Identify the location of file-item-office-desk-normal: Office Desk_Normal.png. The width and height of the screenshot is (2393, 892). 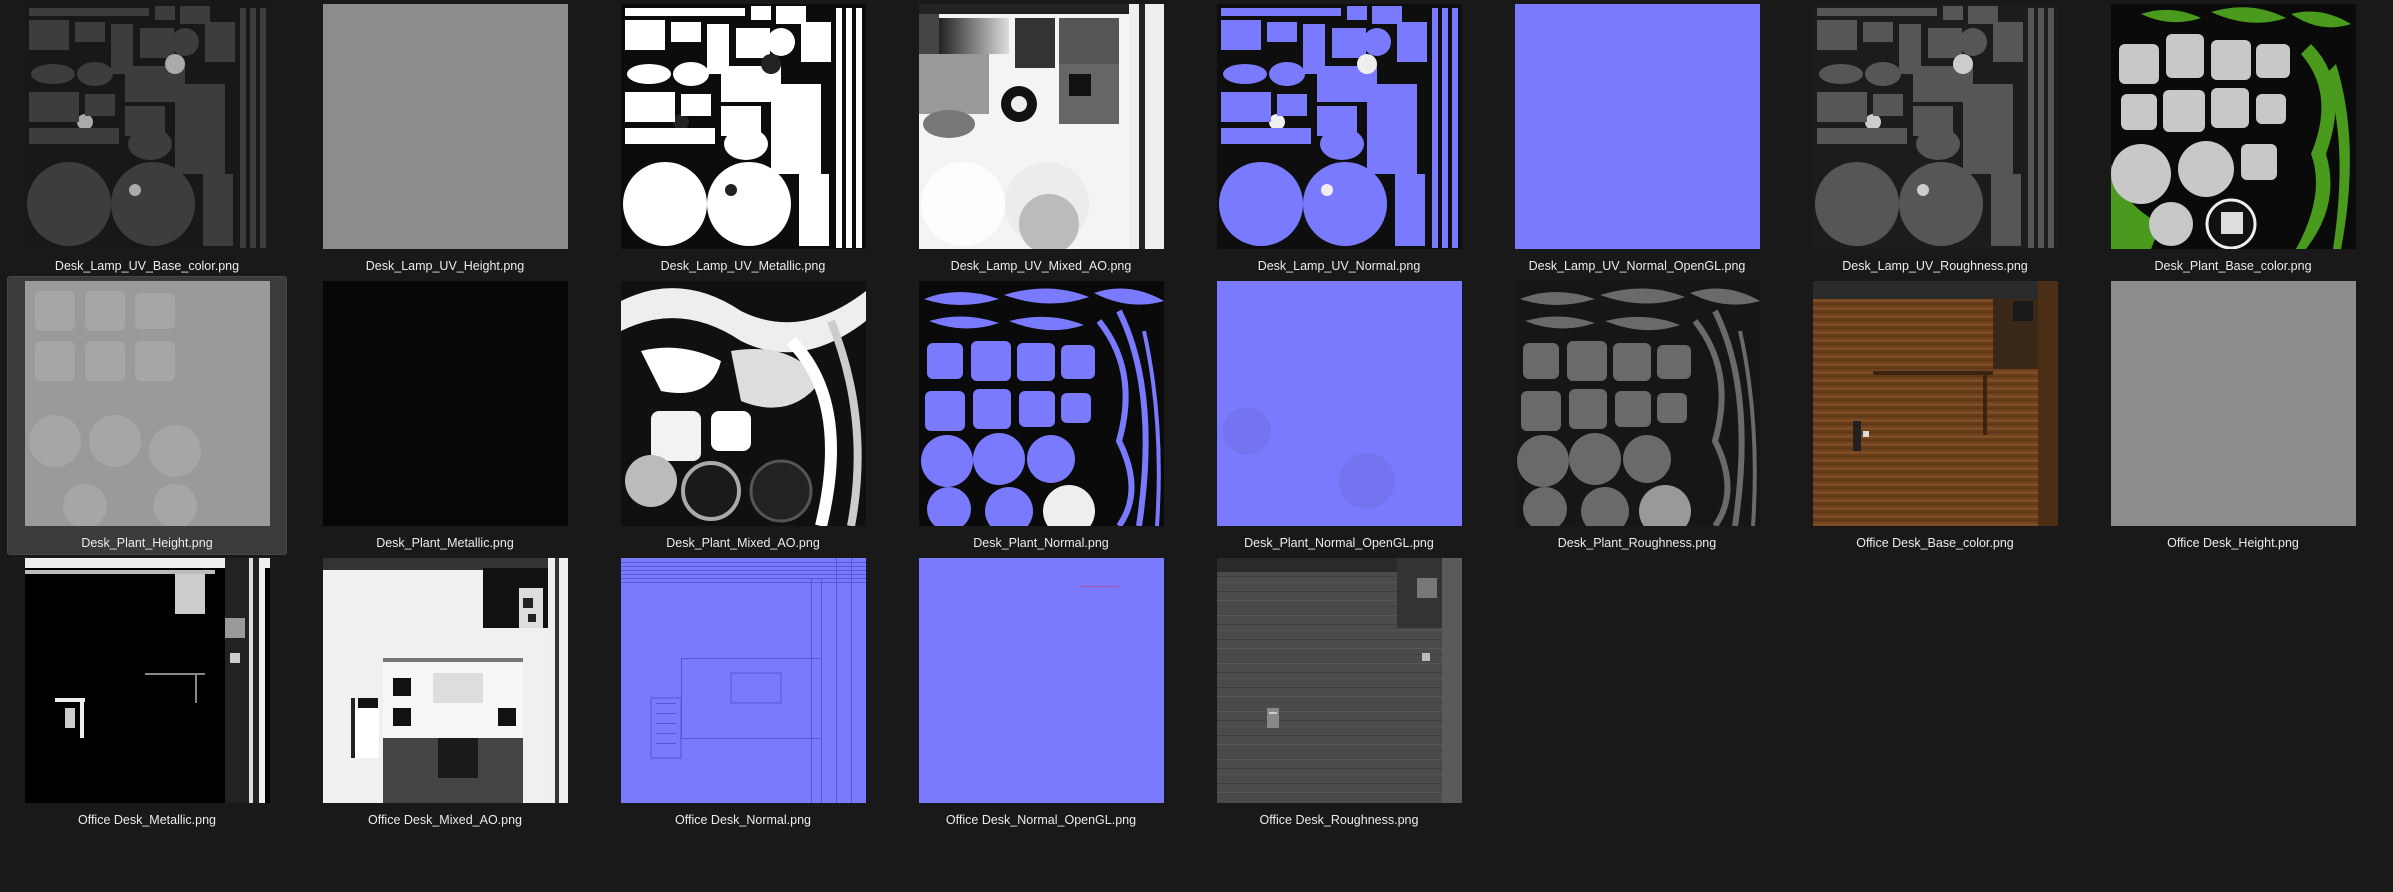
(743, 692).